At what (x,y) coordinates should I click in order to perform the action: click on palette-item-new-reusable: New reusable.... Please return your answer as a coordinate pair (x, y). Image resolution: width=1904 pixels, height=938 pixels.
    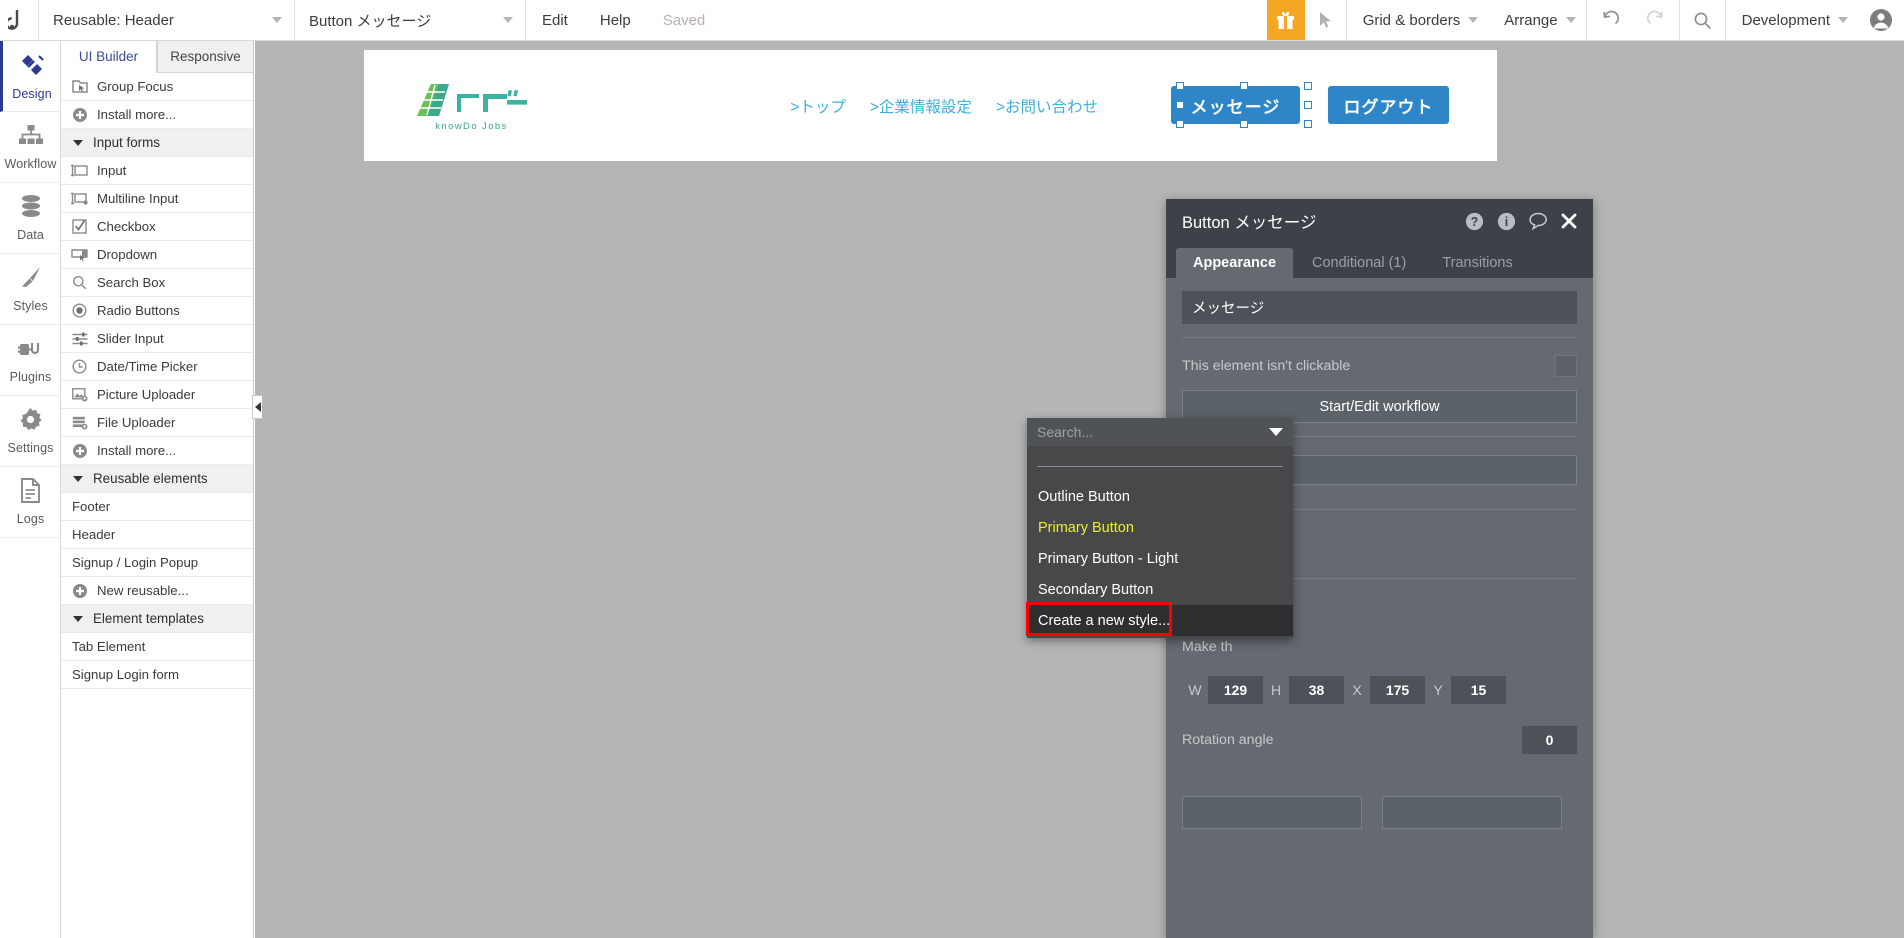
    Looking at the image, I should click on (157, 591).